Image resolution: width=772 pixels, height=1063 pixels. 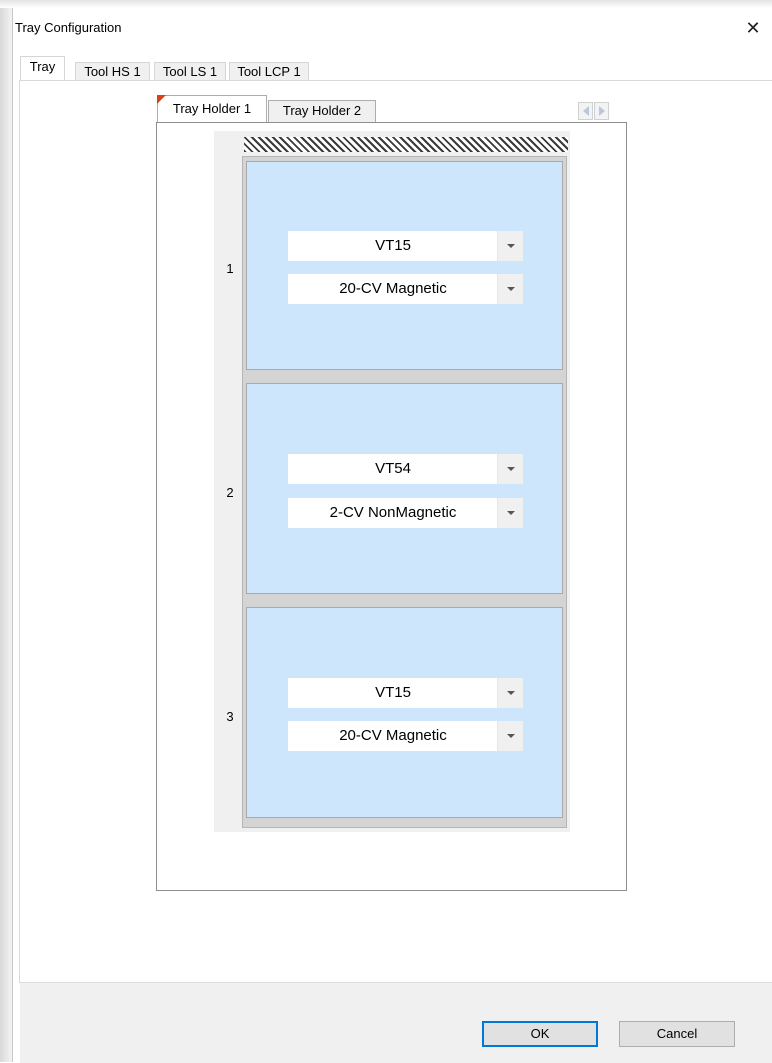 What do you see at coordinates (540, 1034) in the screenshot?
I see `ok-button: OK` at bounding box center [540, 1034].